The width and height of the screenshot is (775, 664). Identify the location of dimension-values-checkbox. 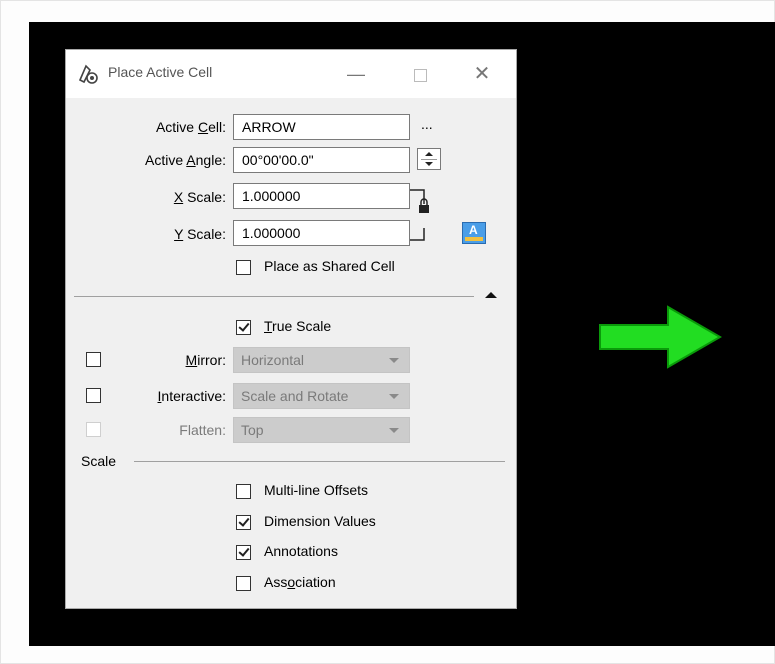
(243, 522).